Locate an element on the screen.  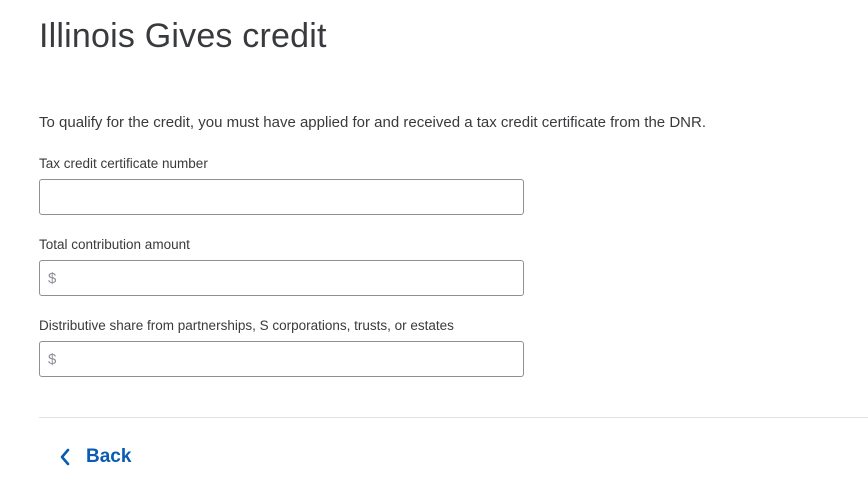
total-contribution-field: $ is located at coordinates (281, 278).